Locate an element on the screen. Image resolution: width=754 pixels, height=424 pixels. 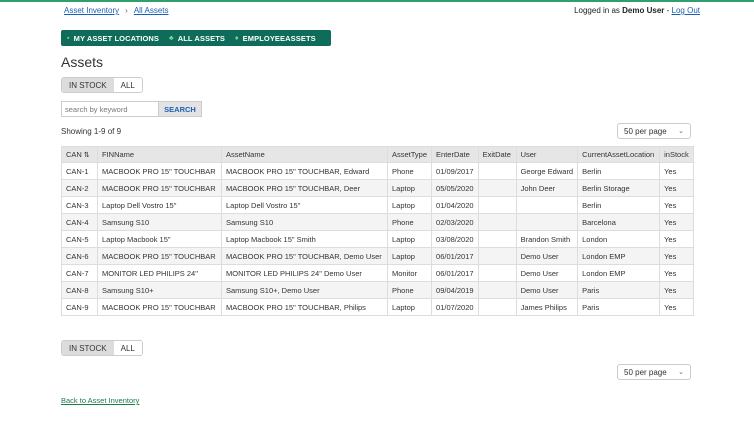
per-page-value: 50 per page is located at coordinates (645, 372).